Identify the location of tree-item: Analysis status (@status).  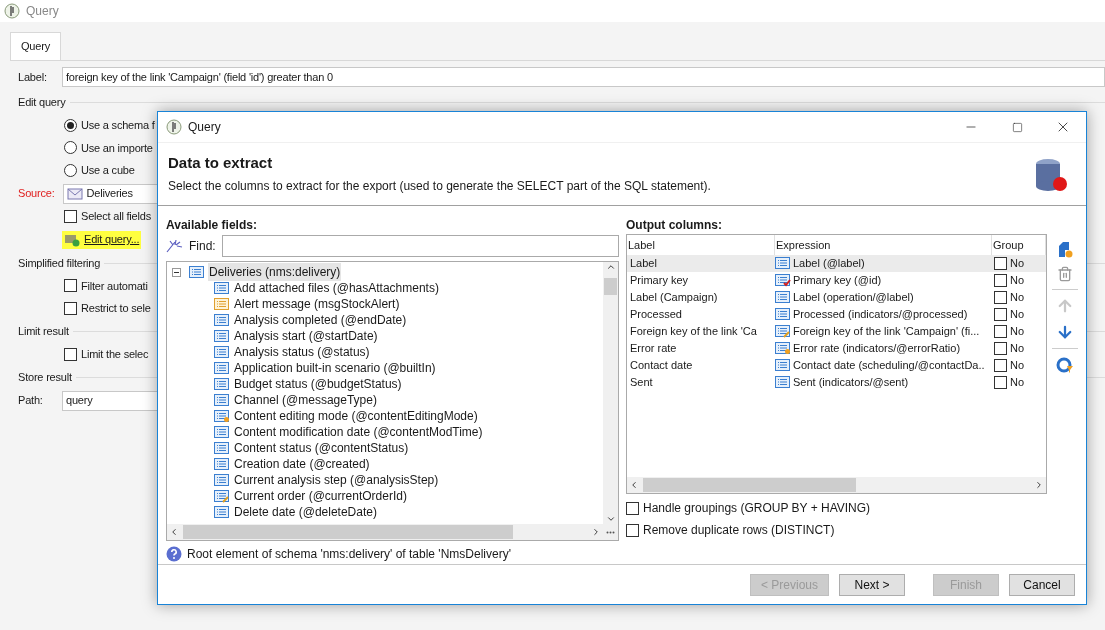
(302, 352).